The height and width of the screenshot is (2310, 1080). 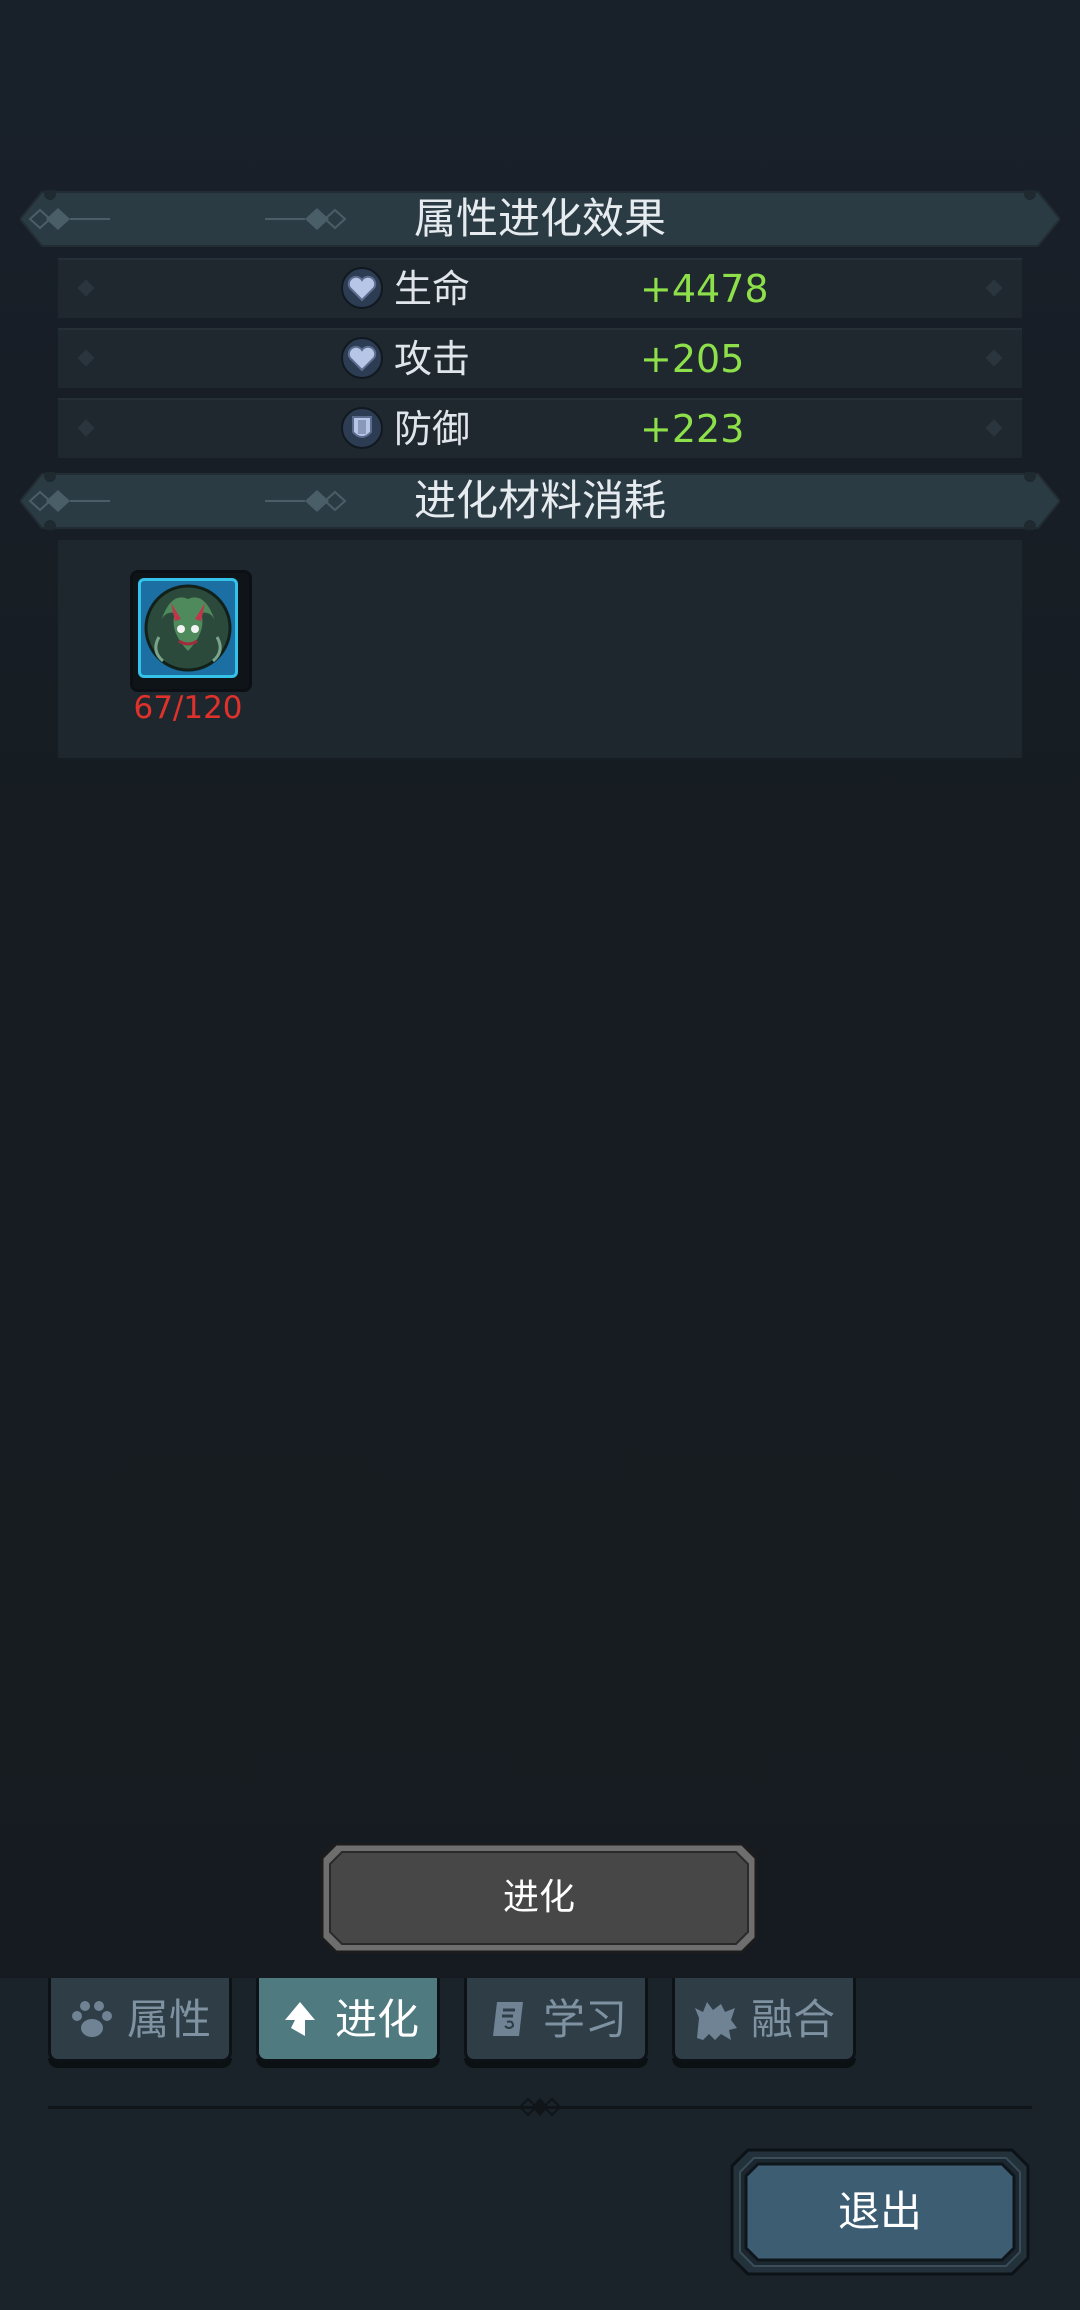 I want to click on evolve-button: 进化, so click(x=539, y=1898).